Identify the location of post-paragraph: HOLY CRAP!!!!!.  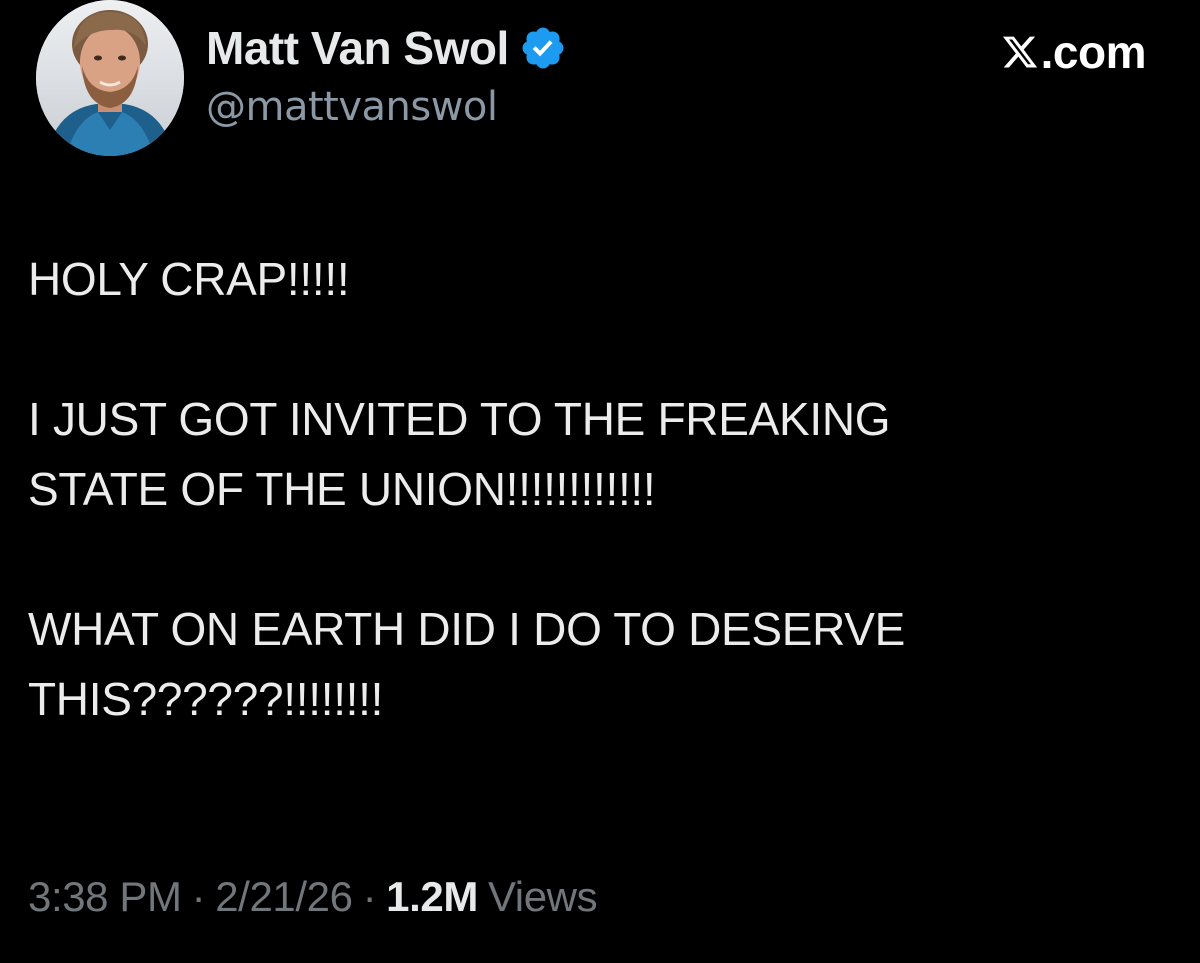
(189, 279).